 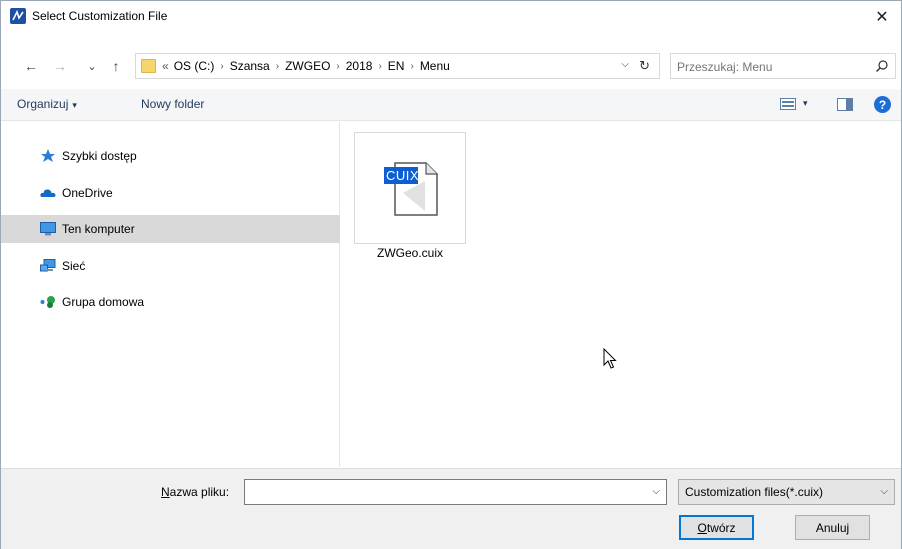 What do you see at coordinates (359, 66) in the screenshot?
I see `breadcrumb-item: 2018` at bounding box center [359, 66].